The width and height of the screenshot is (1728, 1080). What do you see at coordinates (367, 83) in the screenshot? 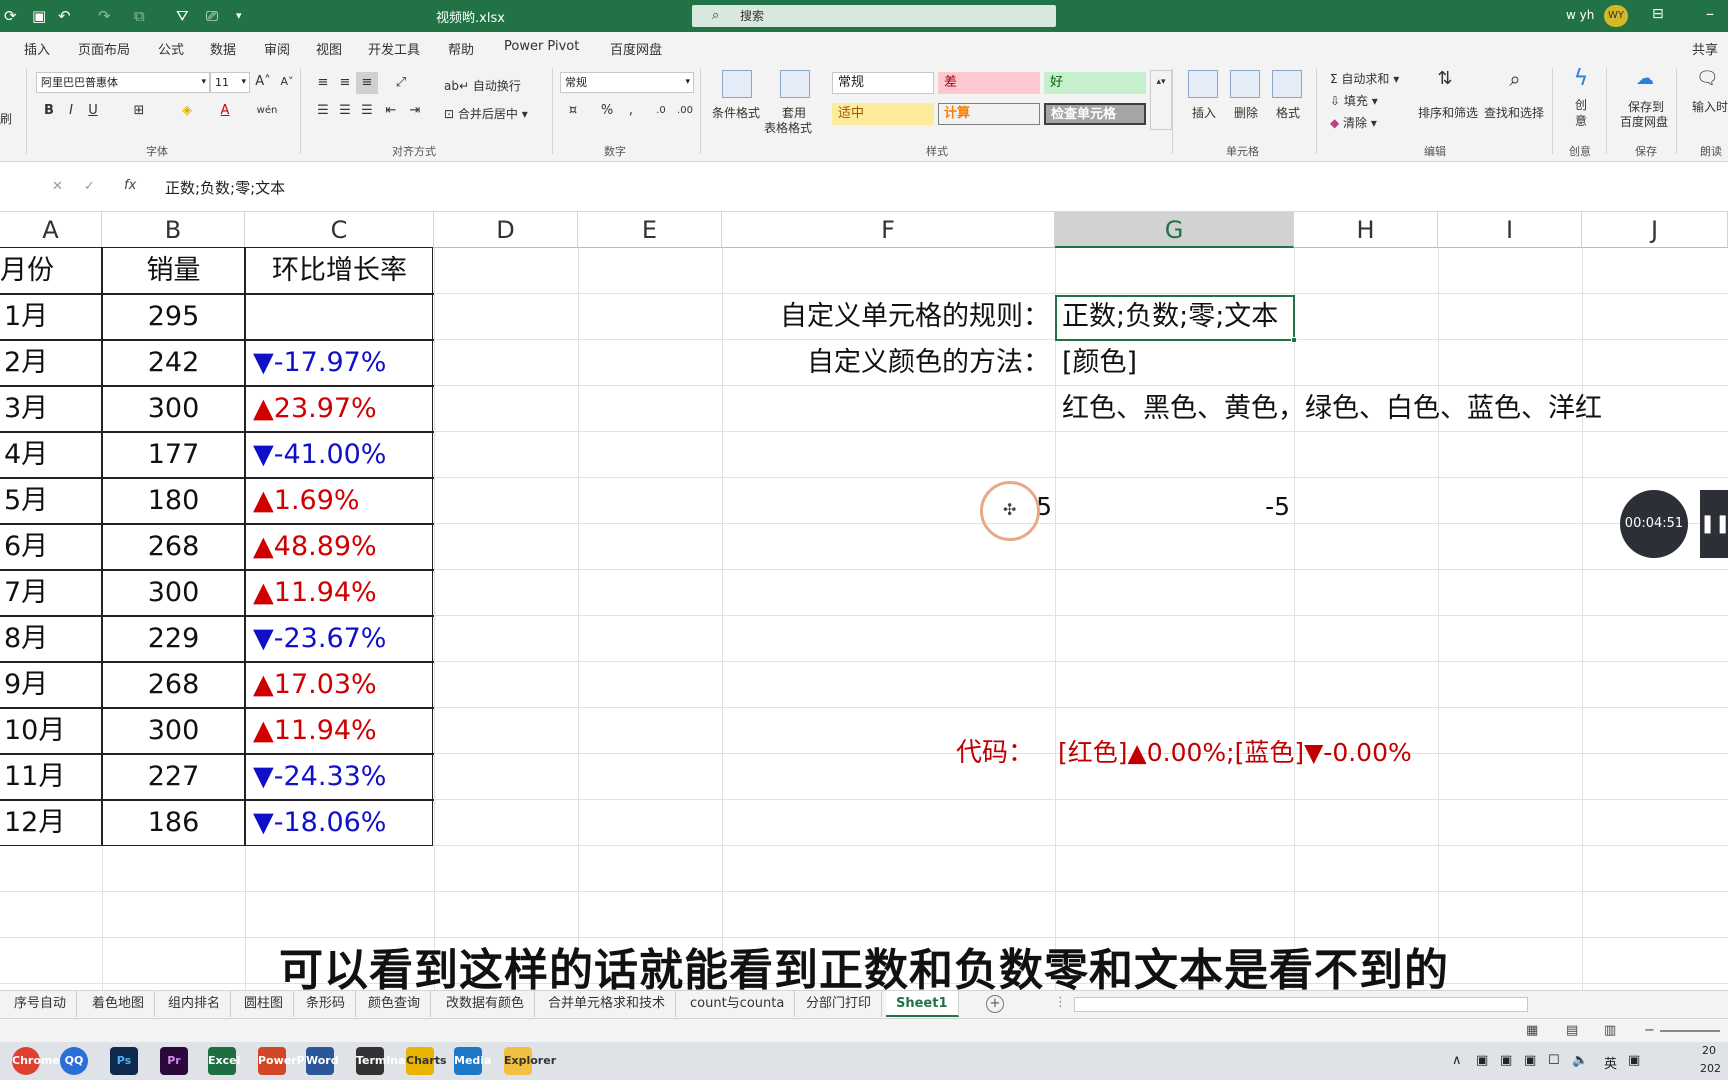
I see `align-bottom-icon: ≡` at bounding box center [367, 83].